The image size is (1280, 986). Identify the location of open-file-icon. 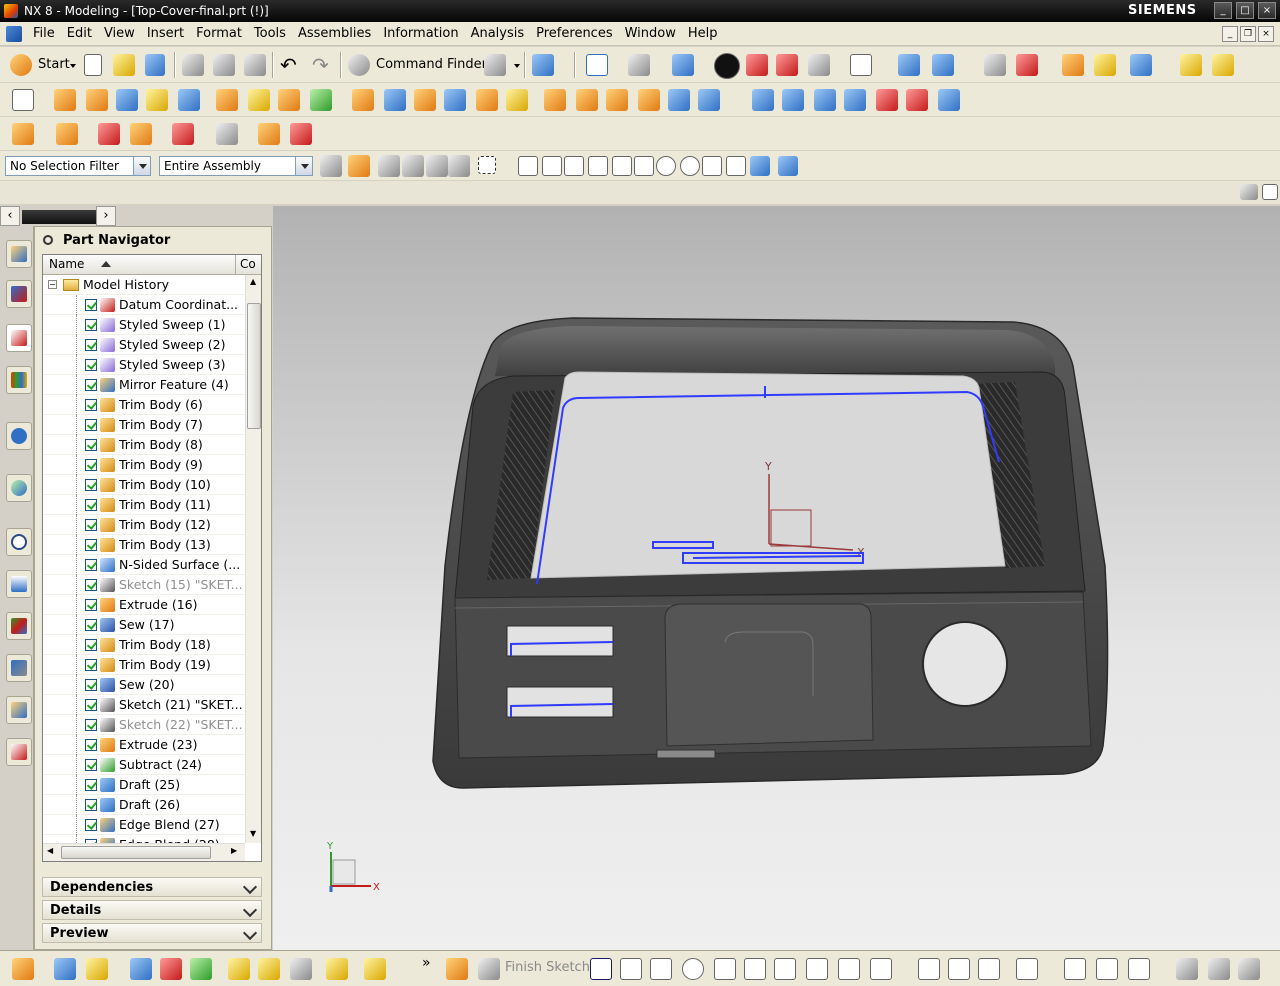
(124, 65).